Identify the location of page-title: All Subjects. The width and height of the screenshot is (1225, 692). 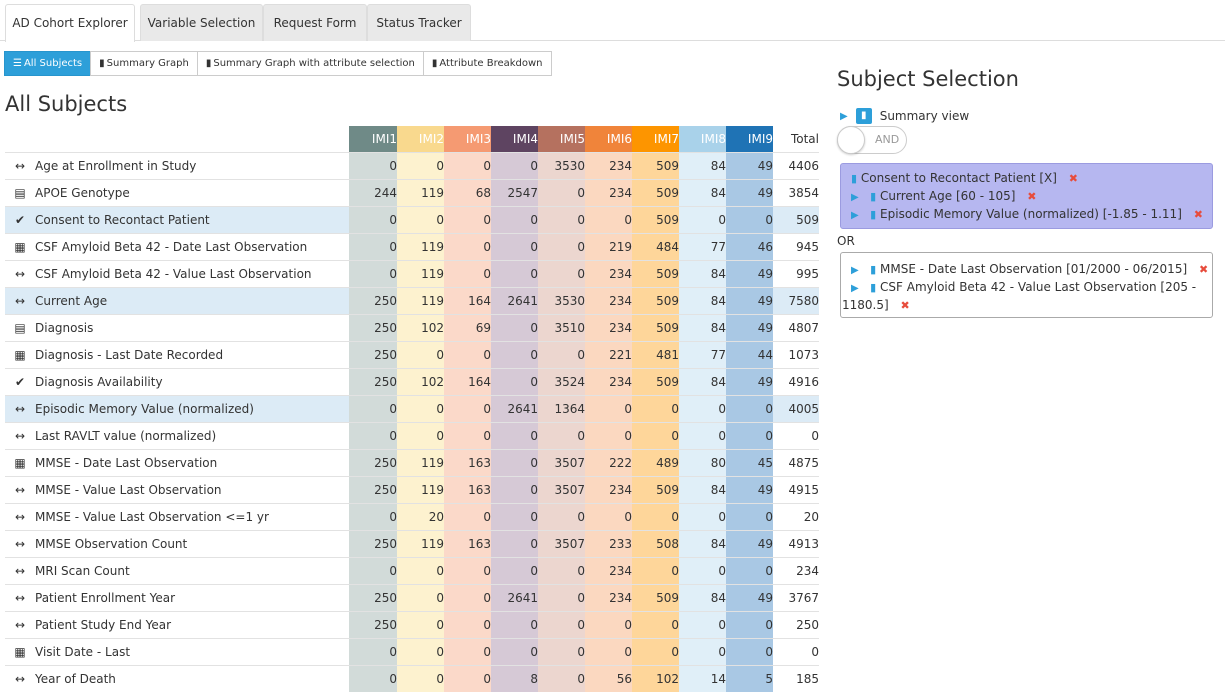
(66, 104).